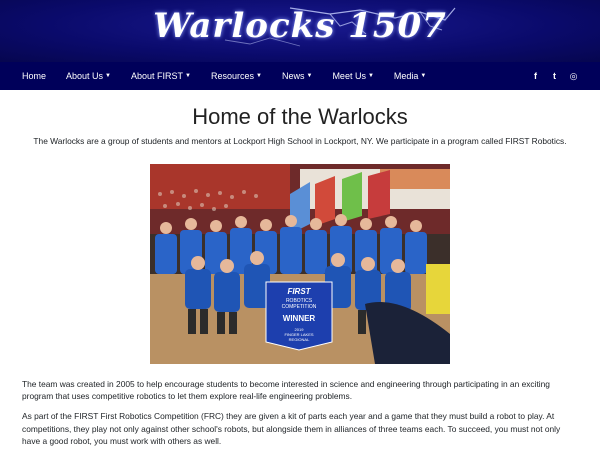  What do you see at coordinates (299, 307) in the screenshot?
I see `banner-competition-text: COMPETITION` at bounding box center [299, 307].